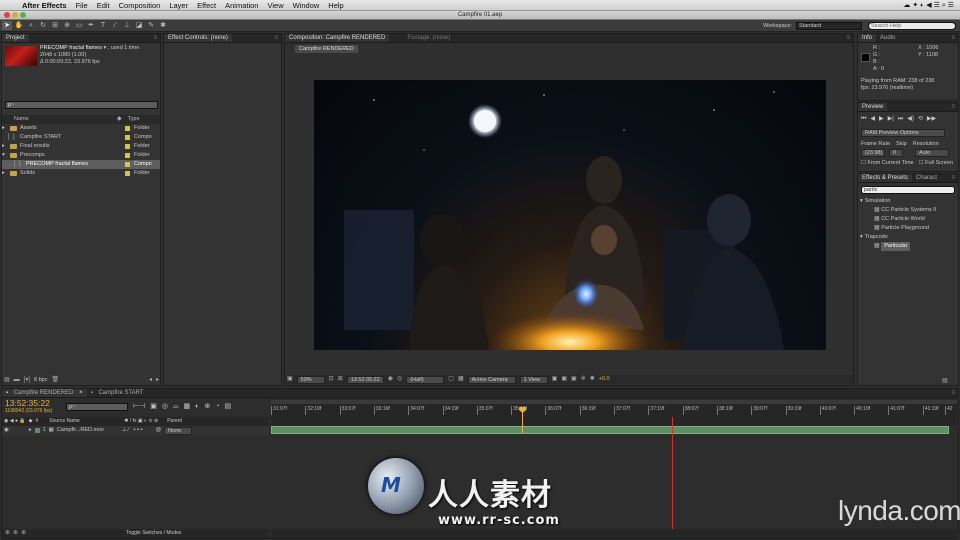 The height and width of the screenshot is (540, 960). What do you see at coordinates (326, 49) in the screenshot?
I see `comp-sub-tab: Campfire RENDERED` at bounding box center [326, 49].